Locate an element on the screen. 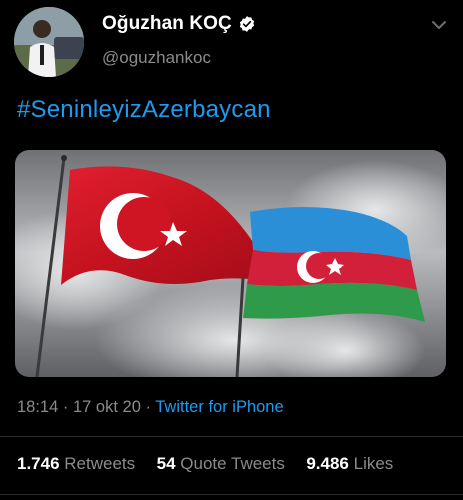  retweets-label: Retweets is located at coordinates (100, 463).